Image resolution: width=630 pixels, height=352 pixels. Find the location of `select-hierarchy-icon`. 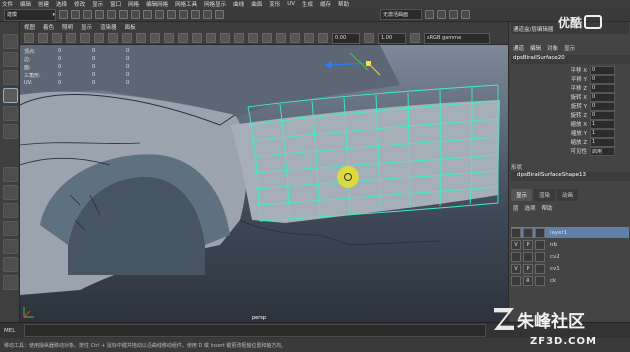

select-hierarchy-icon is located at coordinates (123, 14).